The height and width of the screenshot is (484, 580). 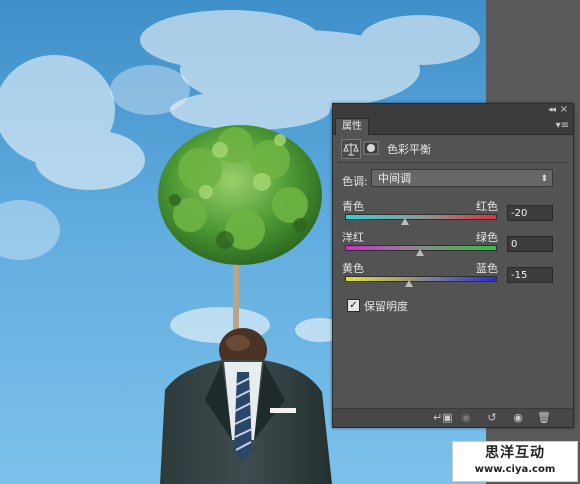 I want to click on panel-menu-icon: ▾≡, so click(x=562, y=125).